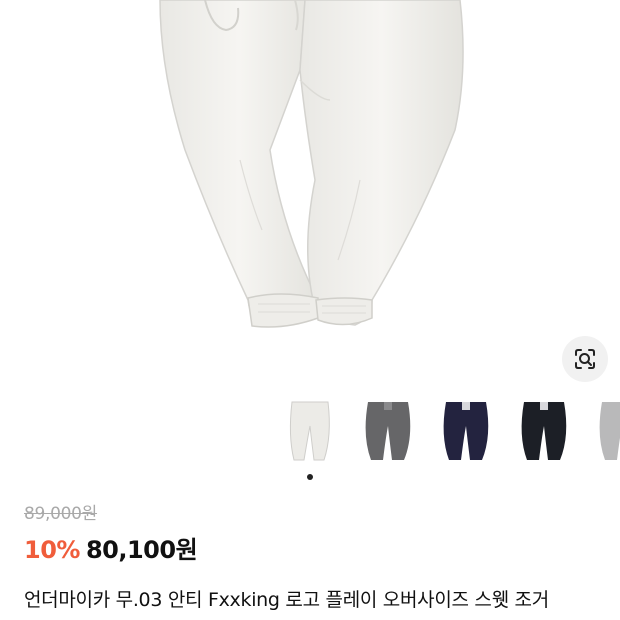  Describe the element at coordinates (141, 550) in the screenshot. I see `sale-price: 80,100원` at that location.